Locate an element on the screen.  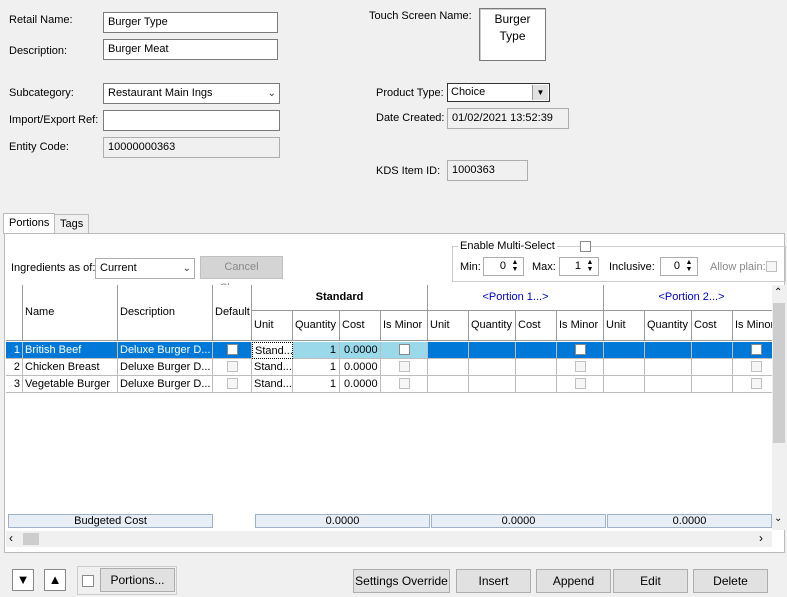
row-number: 3 is located at coordinates (14, 384).